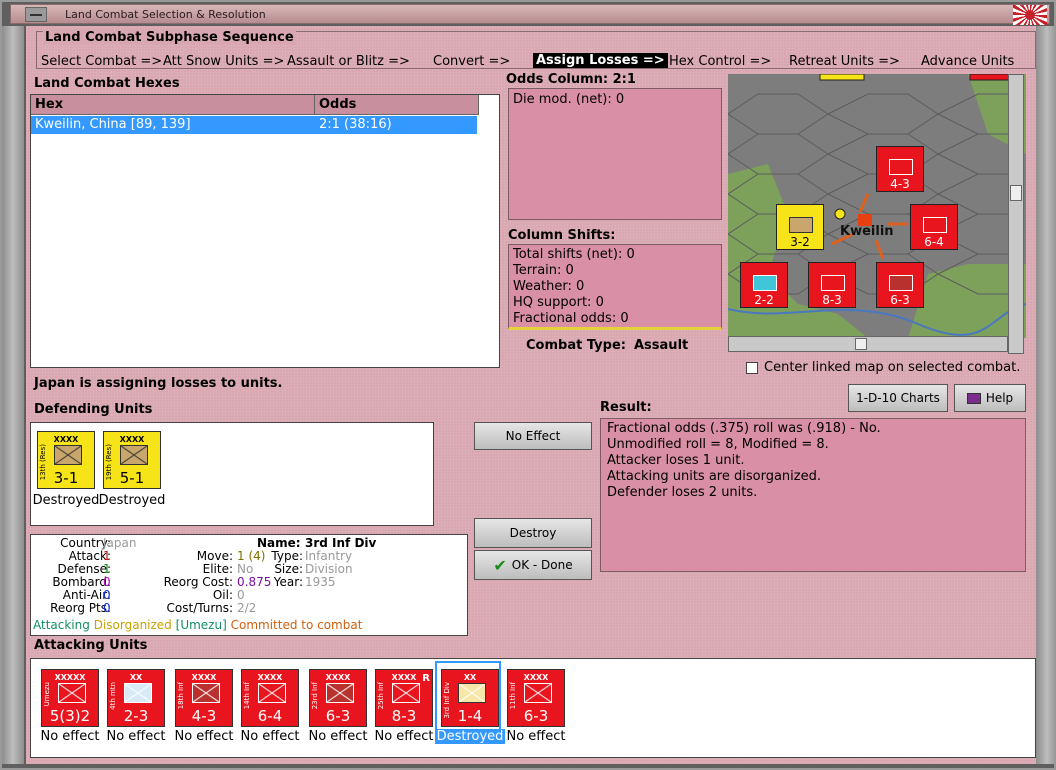 The height and width of the screenshot is (770, 1056). Describe the element at coordinates (254, 125) in the screenshot. I see `table-row: Kweilin, China [89, 139] 2:1 (38:16)` at that location.